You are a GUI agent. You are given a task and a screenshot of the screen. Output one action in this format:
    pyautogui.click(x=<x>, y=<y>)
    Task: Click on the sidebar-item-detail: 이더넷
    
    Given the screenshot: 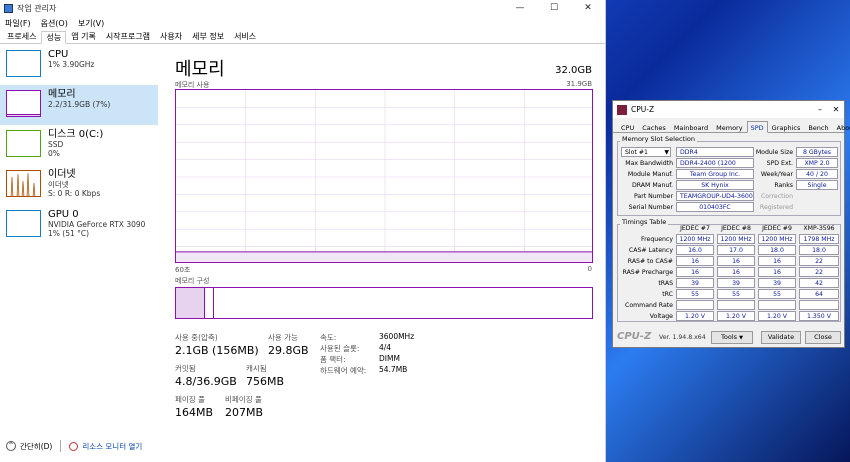 What is the action you would take?
    pyautogui.click(x=58, y=184)
    